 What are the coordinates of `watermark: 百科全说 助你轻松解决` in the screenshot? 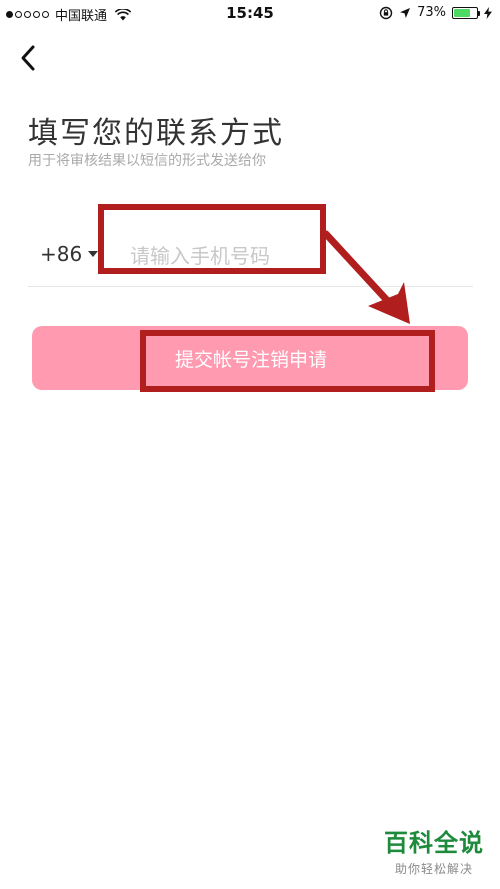 It's located at (434, 850).